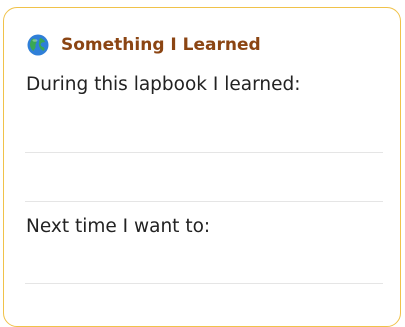  What do you see at coordinates (161, 45) in the screenshot?
I see `card-title: Something I Learned` at bounding box center [161, 45].